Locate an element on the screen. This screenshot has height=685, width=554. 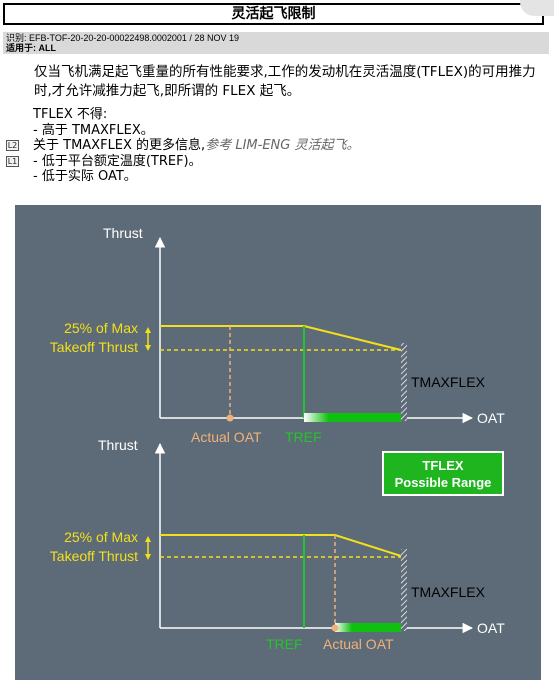
bottom-thrust-label-1: 25% of Max is located at coordinates (101, 537).